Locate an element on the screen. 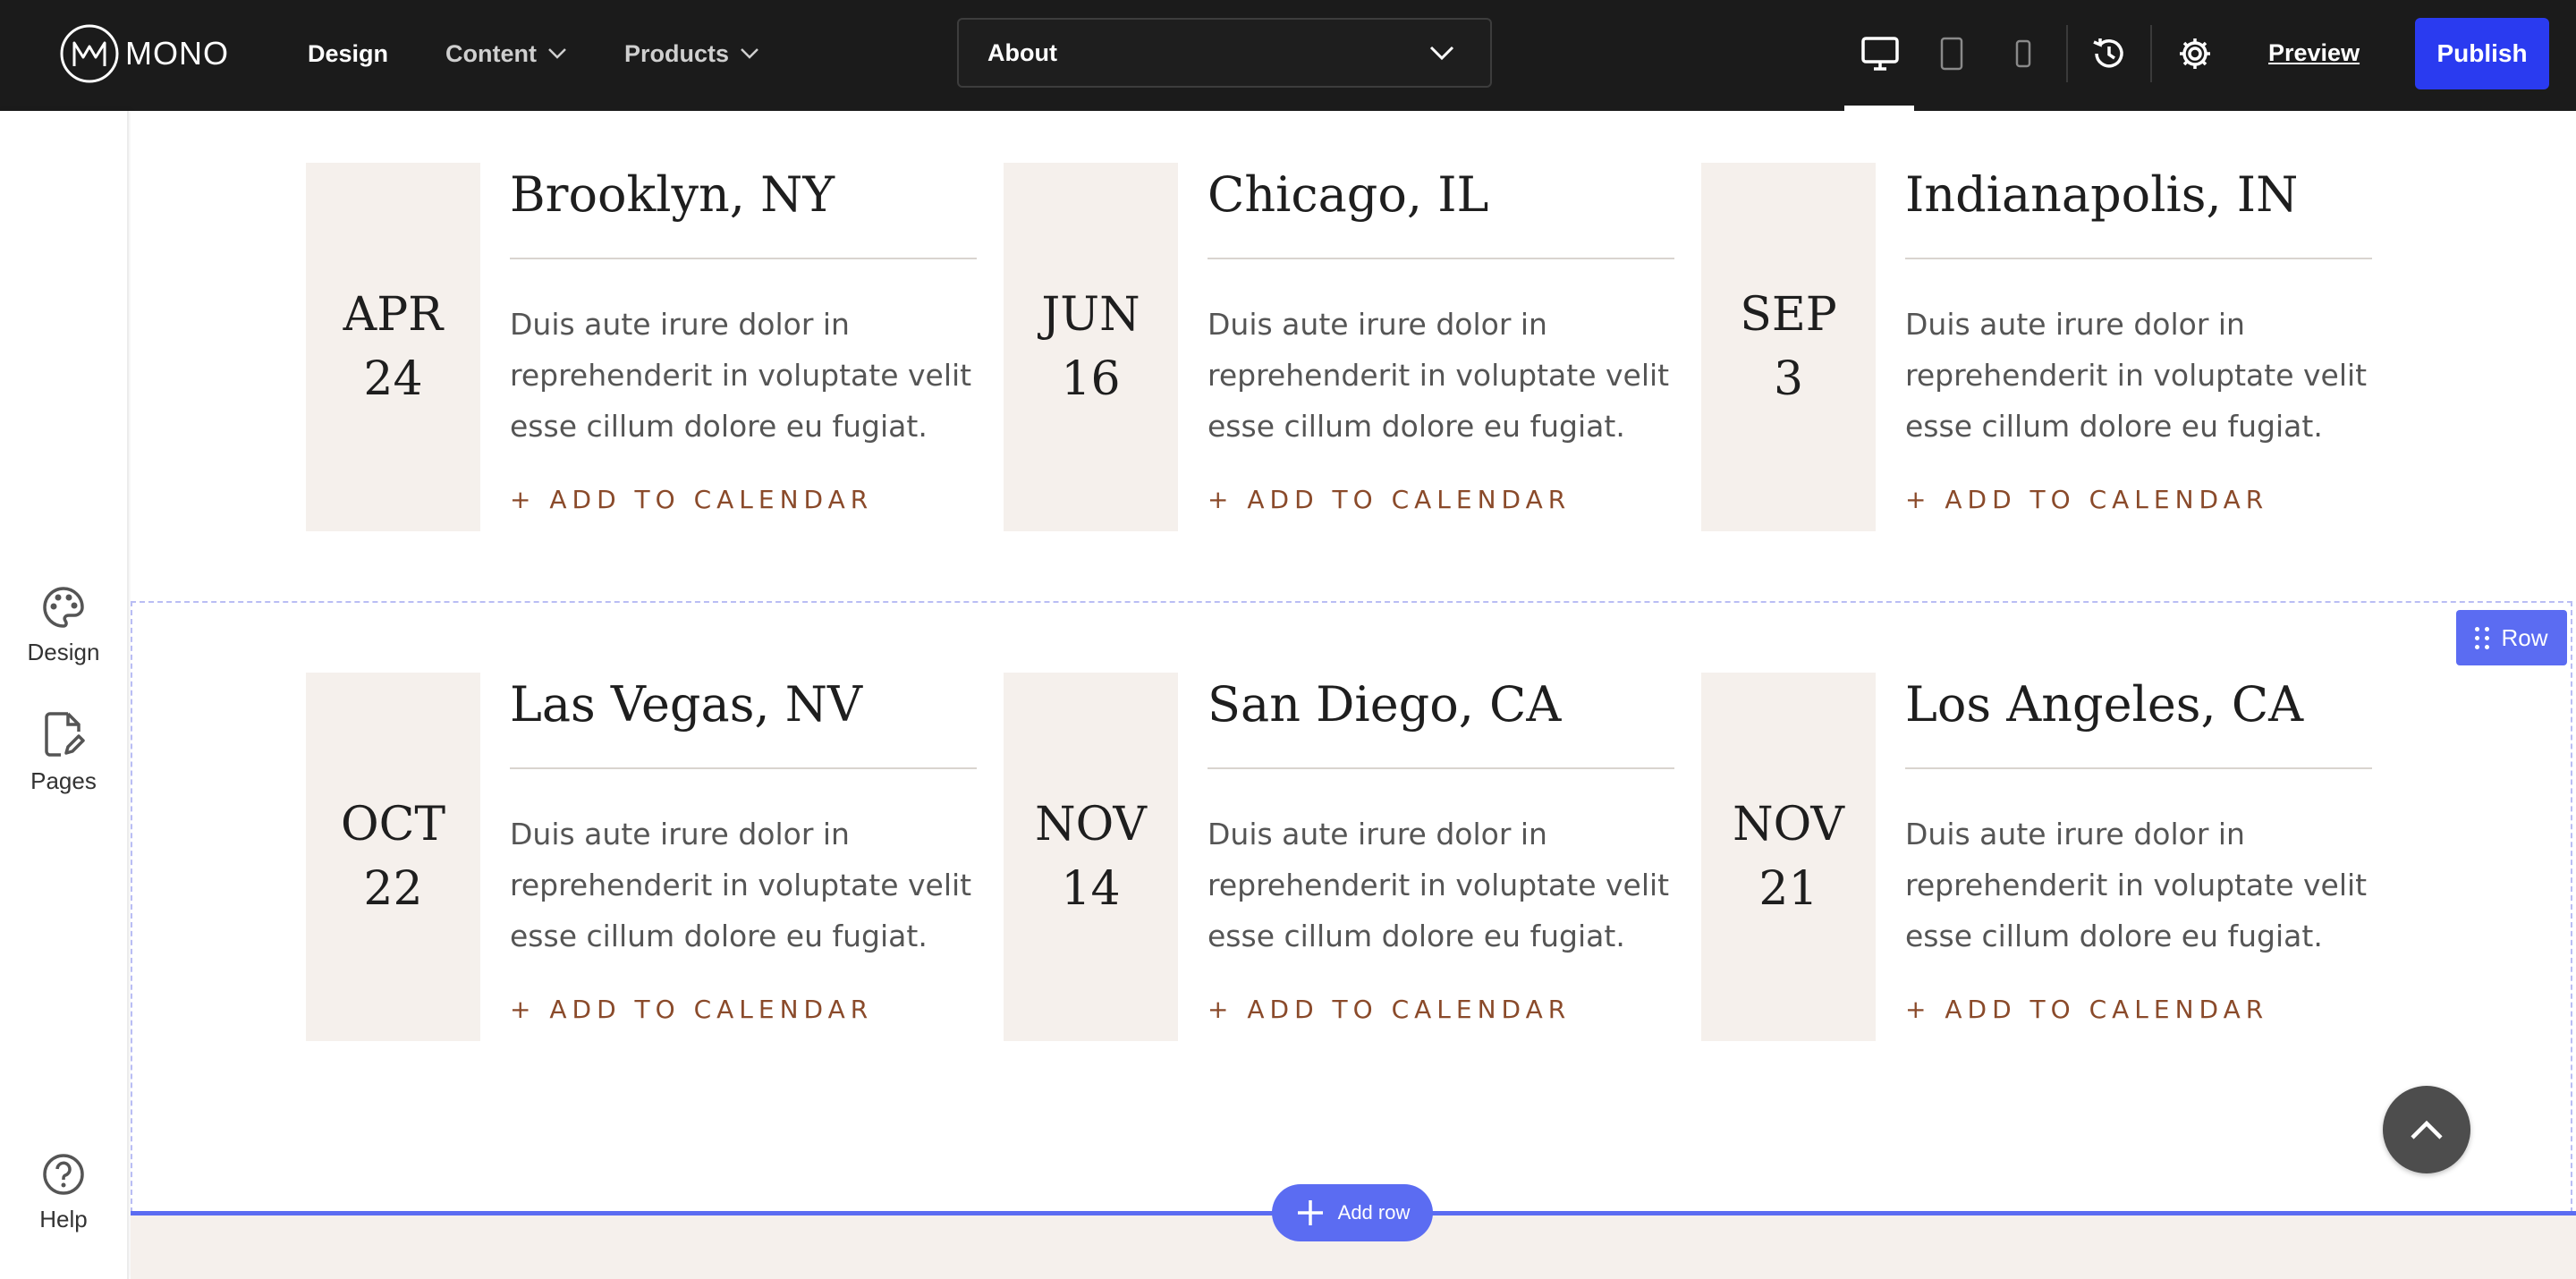  nav-products: Products is located at coordinates (691, 54).